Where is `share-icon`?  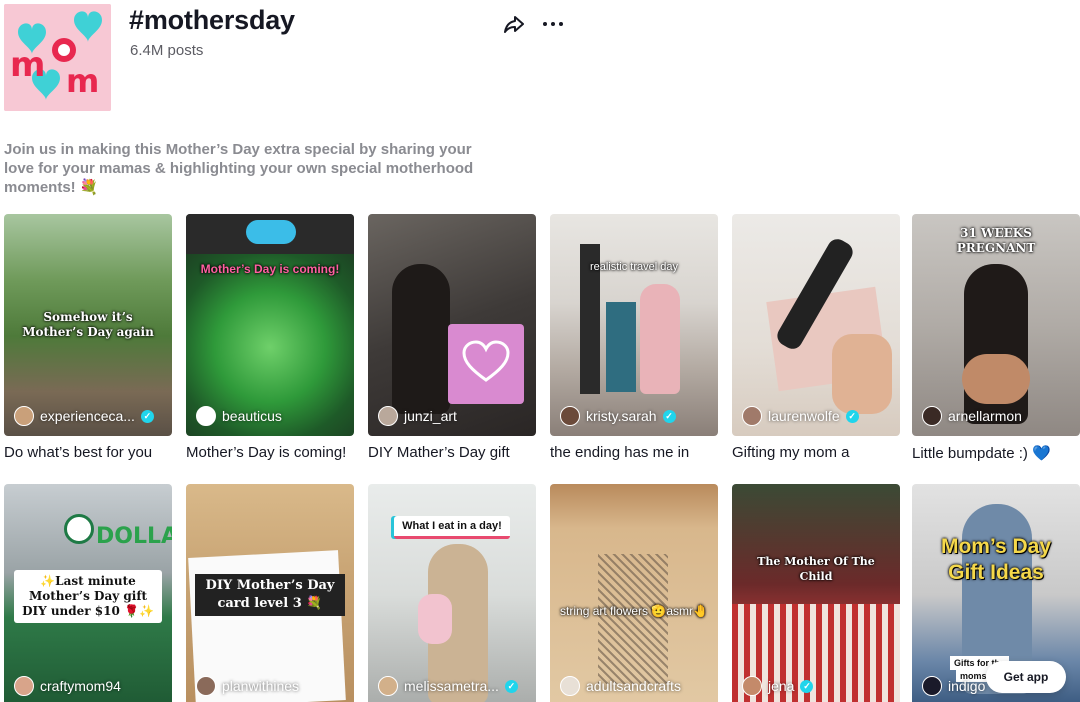 share-icon is located at coordinates (514, 24).